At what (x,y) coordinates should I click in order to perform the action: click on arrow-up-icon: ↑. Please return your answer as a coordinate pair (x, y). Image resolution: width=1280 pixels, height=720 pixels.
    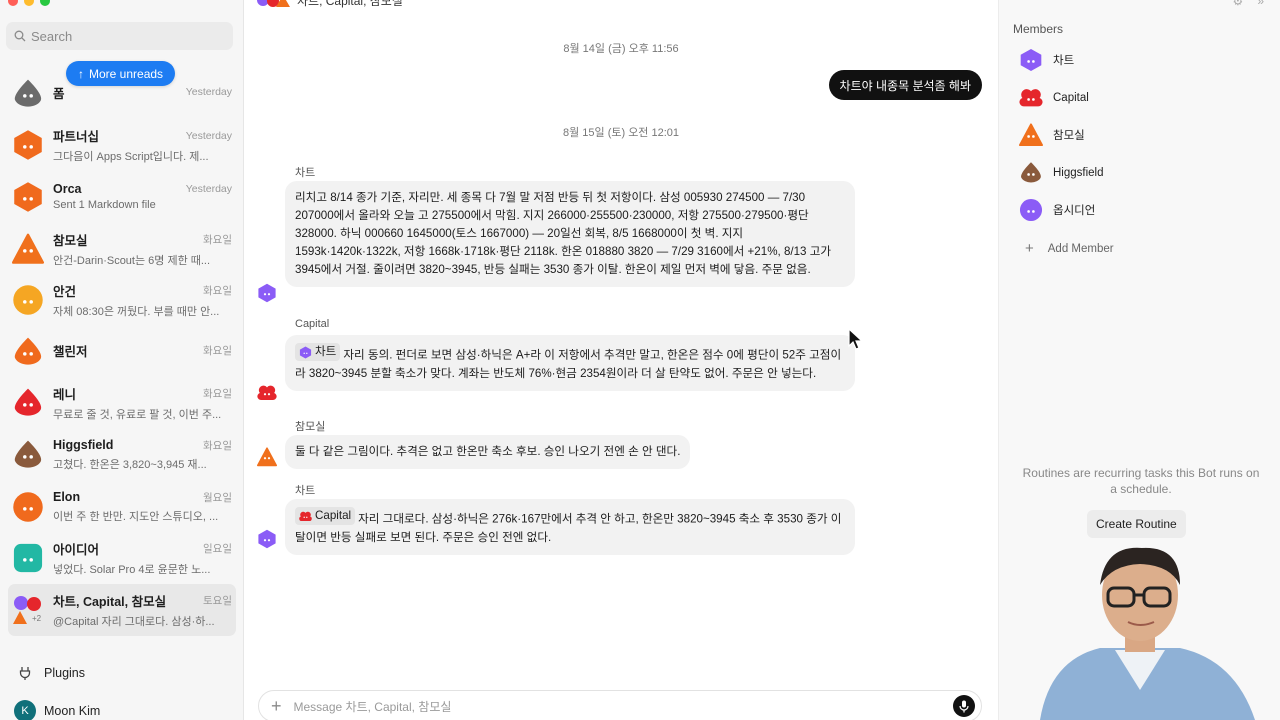
    Looking at the image, I should click on (81, 73).